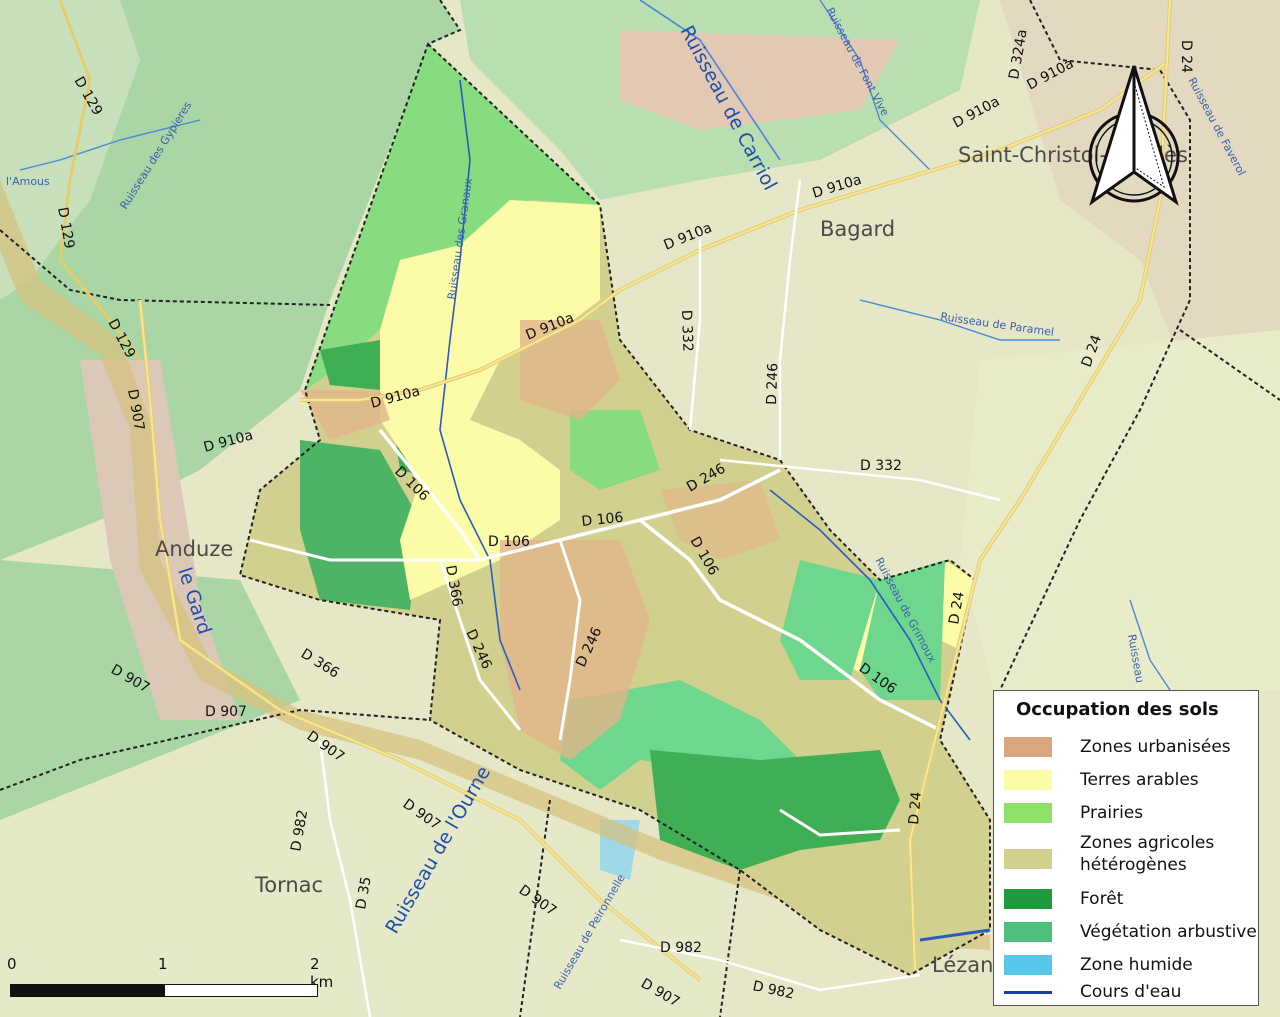 The width and height of the screenshot is (1280, 1017). Describe the element at coordinates (1063, 899) in the screenshot. I see `legend-item-foret: Forêt` at that location.